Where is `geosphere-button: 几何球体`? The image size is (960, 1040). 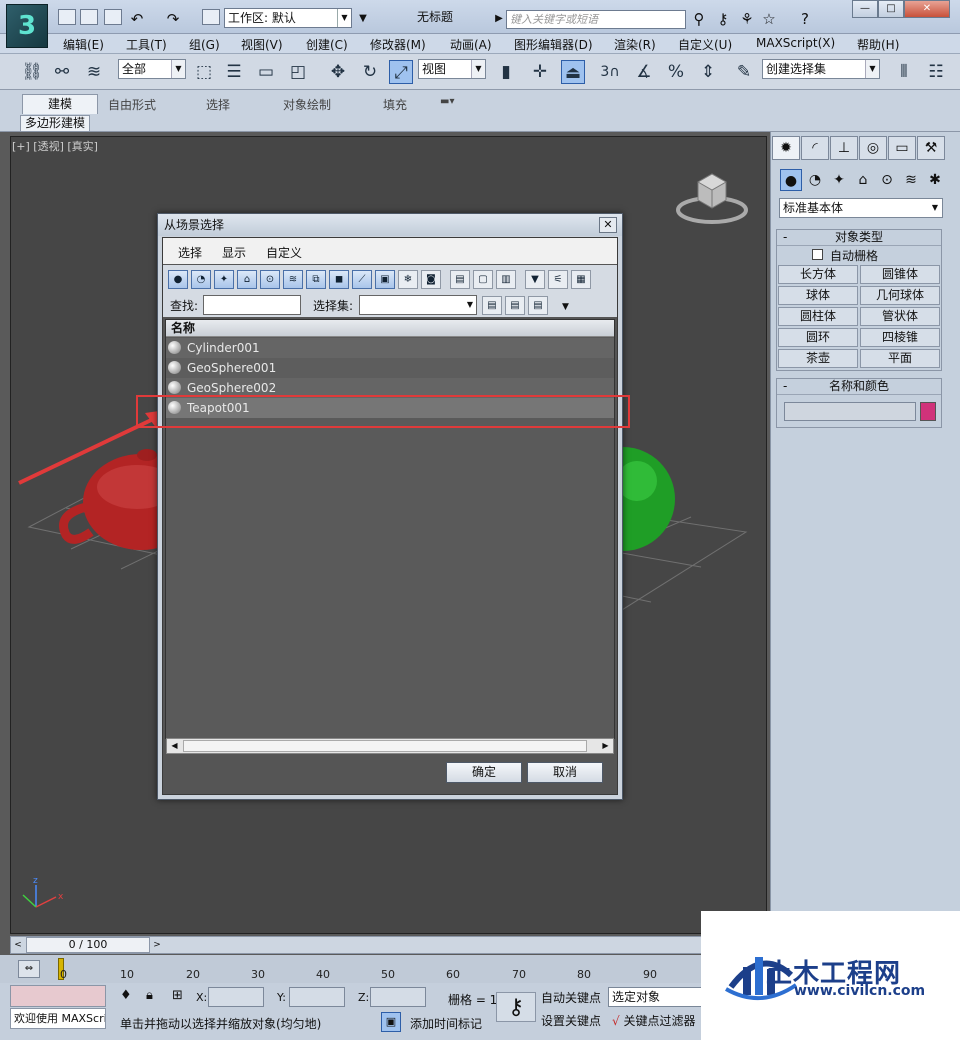
geosphere-button: 几何球体 is located at coordinates (900, 295).